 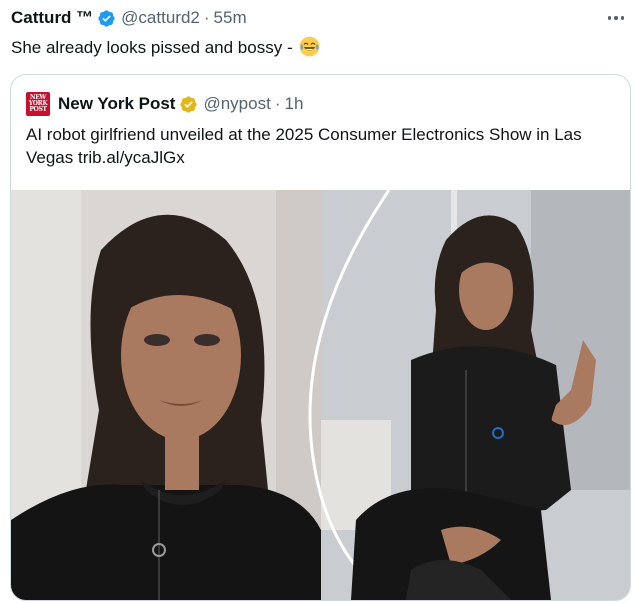 What do you see at coordinates (294, 104) in the screenshot?
I see `quoted-timestamp: 1h` at bounding box center [294, 104].